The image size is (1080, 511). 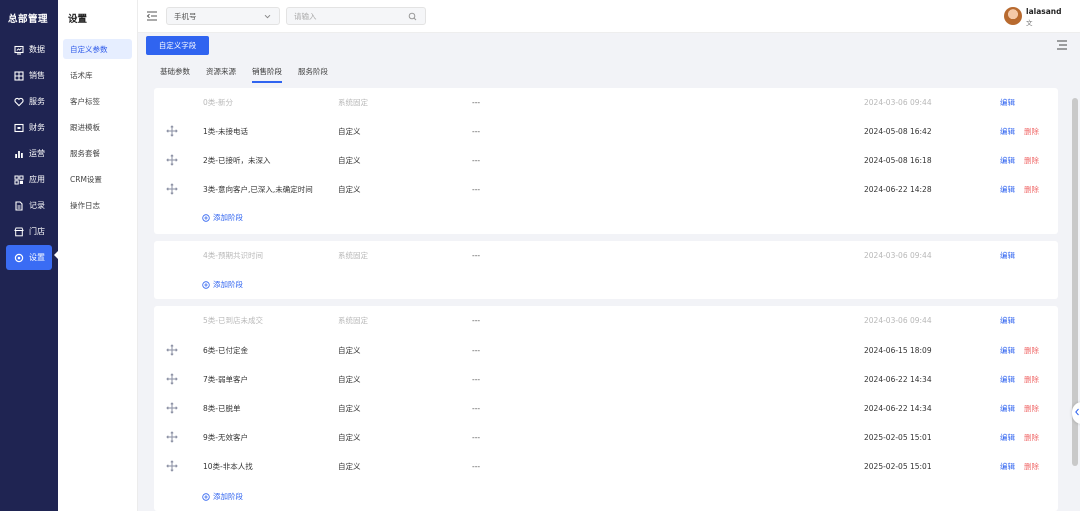 What do you see at coordinates (228, 466) in the screenshot?
I see `stage-name: 10类-非本人找` at bounding box center [228, 466].